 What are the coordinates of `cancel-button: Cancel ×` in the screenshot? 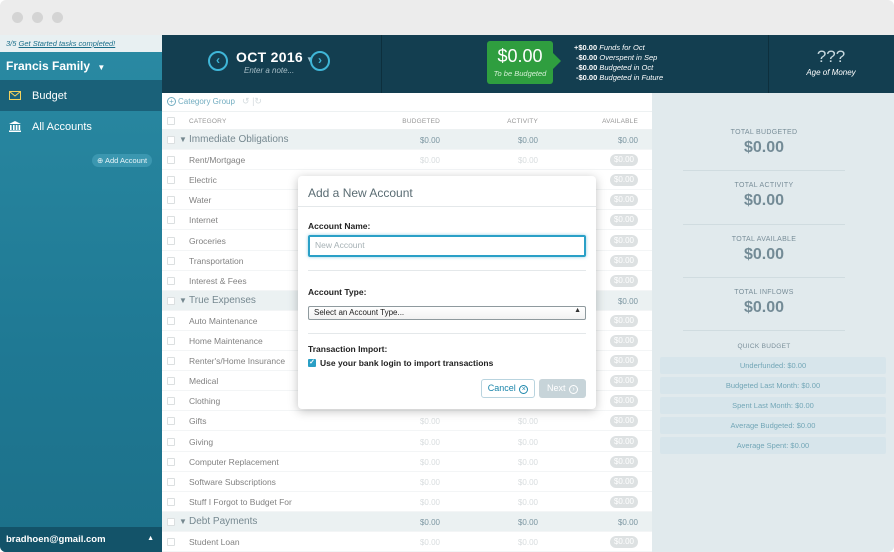 It's located at (508, 388).